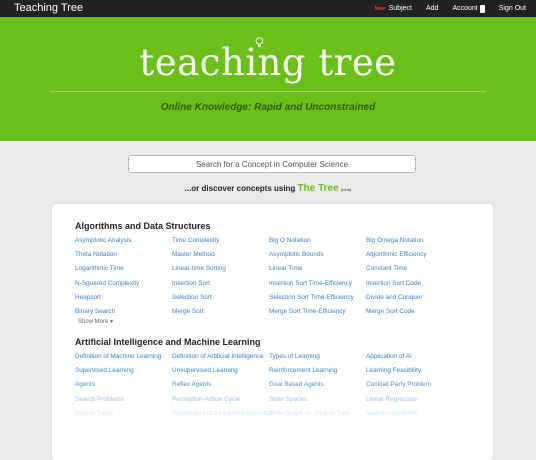  Describe the element at coordinates (414, 299) in the screenshot. I see `concept-link: Divide and Conquer` at that location.